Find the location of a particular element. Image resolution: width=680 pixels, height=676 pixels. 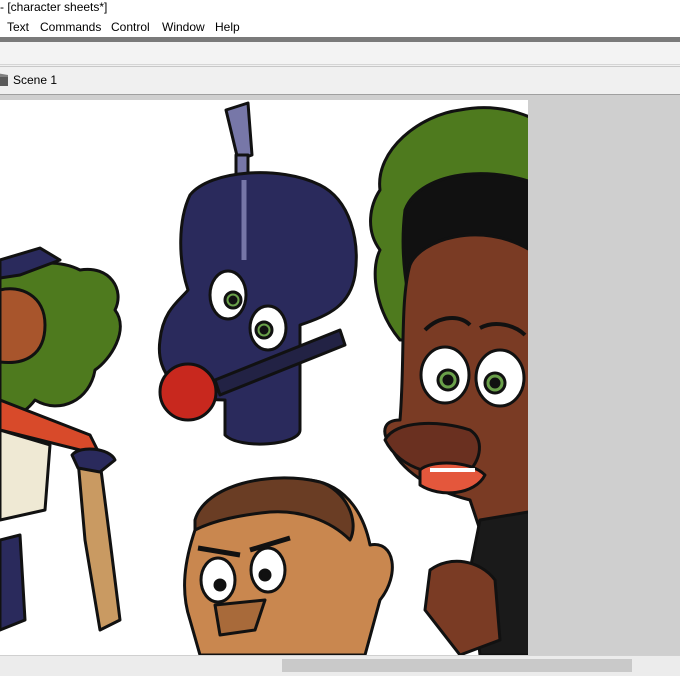

character-left is located at coordinates (61, 439).